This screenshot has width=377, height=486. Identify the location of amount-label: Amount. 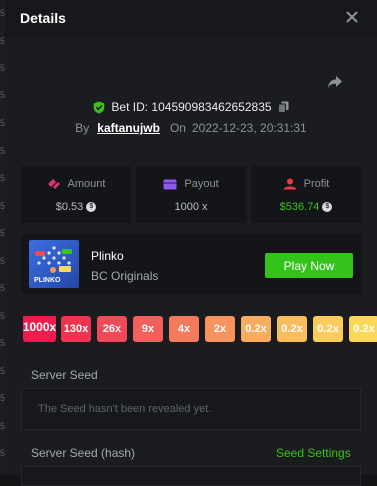
(86, 184).